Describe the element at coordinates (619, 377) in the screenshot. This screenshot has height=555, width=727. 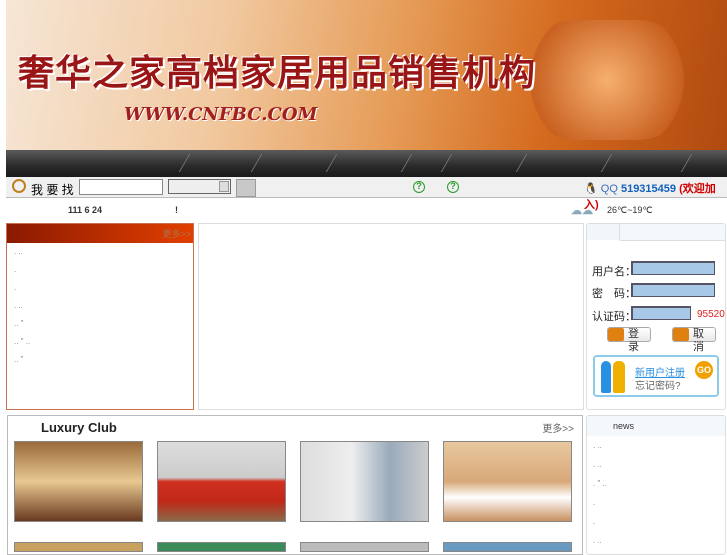
I see `female-user-icon` at that location.